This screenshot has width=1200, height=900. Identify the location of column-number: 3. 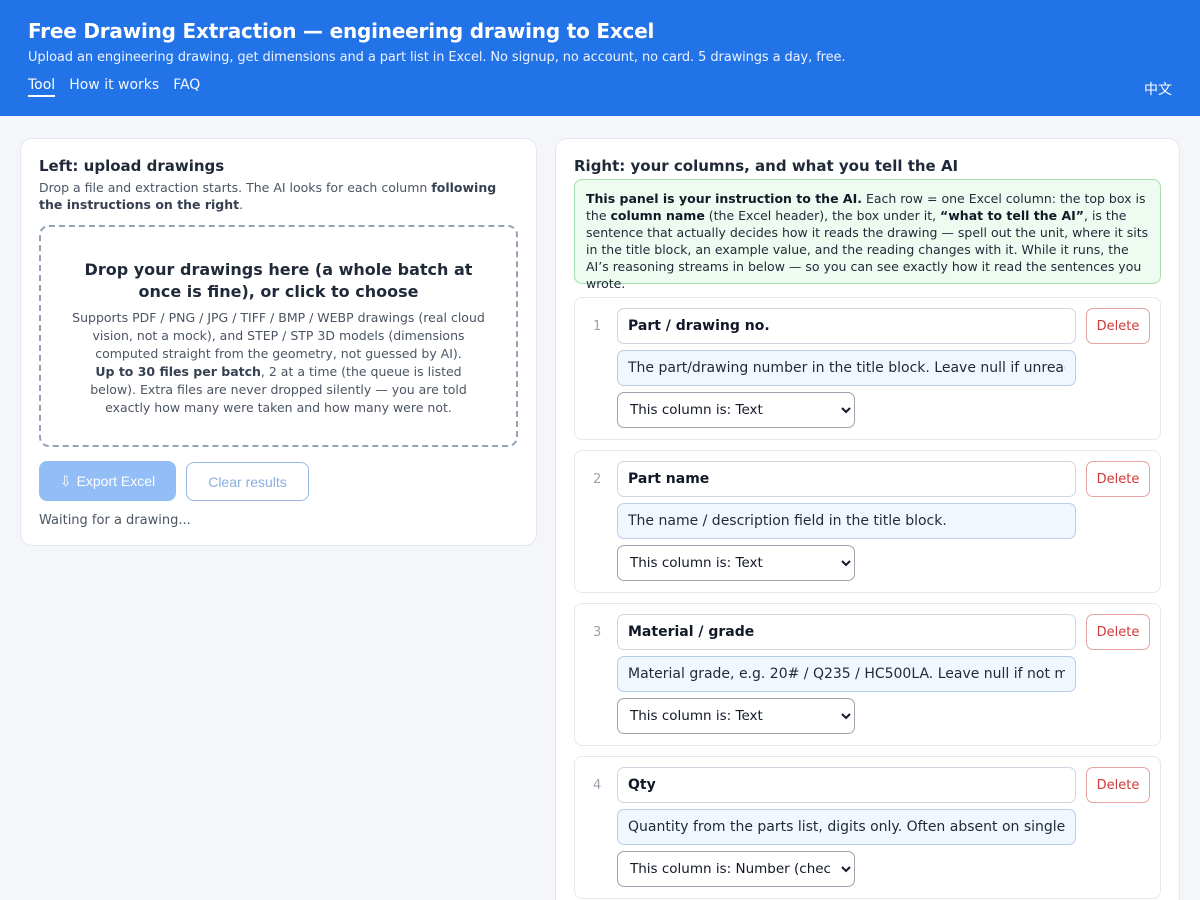
(597, 632).